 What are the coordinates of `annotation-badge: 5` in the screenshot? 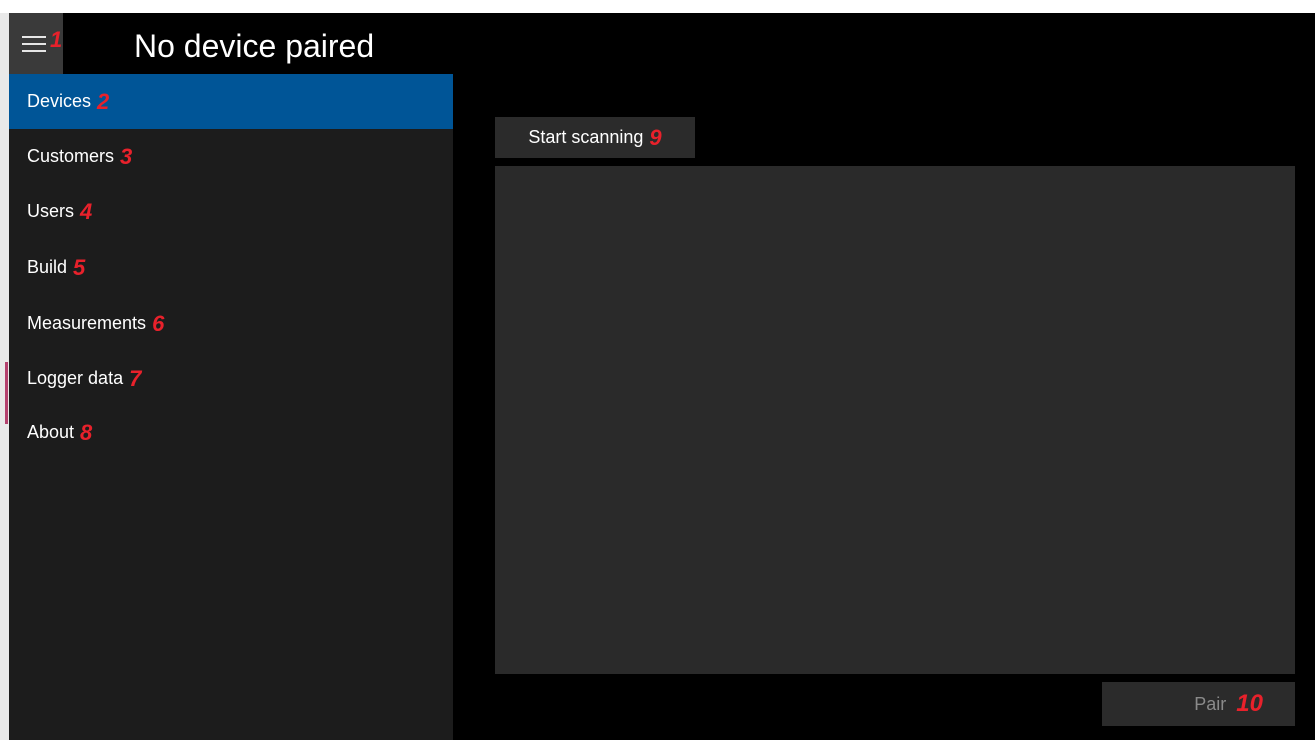 It's located at (79, 267).